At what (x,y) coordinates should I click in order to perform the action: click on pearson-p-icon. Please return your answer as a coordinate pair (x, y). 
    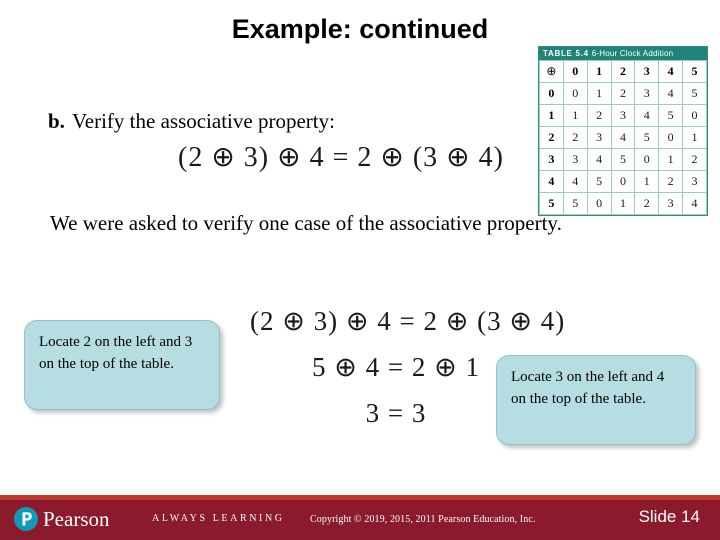
    Looking at the image, I should click on (26, 519).